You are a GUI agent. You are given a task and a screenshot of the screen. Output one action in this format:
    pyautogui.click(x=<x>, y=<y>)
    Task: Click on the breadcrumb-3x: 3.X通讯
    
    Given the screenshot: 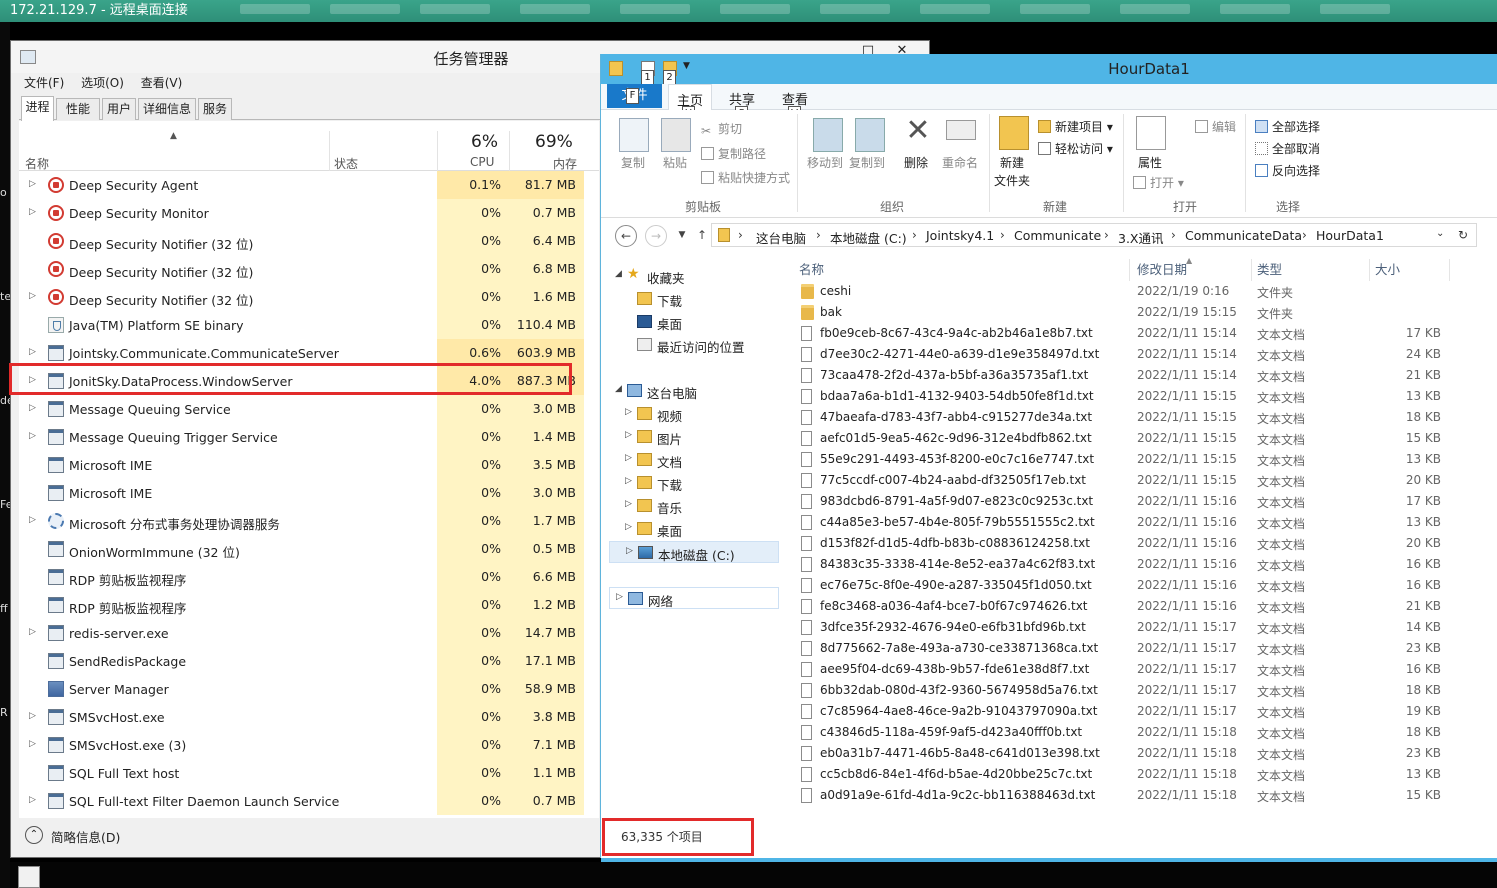 What is the action you would take?
    pyautogui.click(x=1141, y=237)
    